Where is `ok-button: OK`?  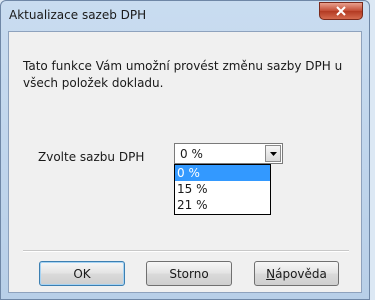 ok-button: OK is located at coordinates (82, 273).